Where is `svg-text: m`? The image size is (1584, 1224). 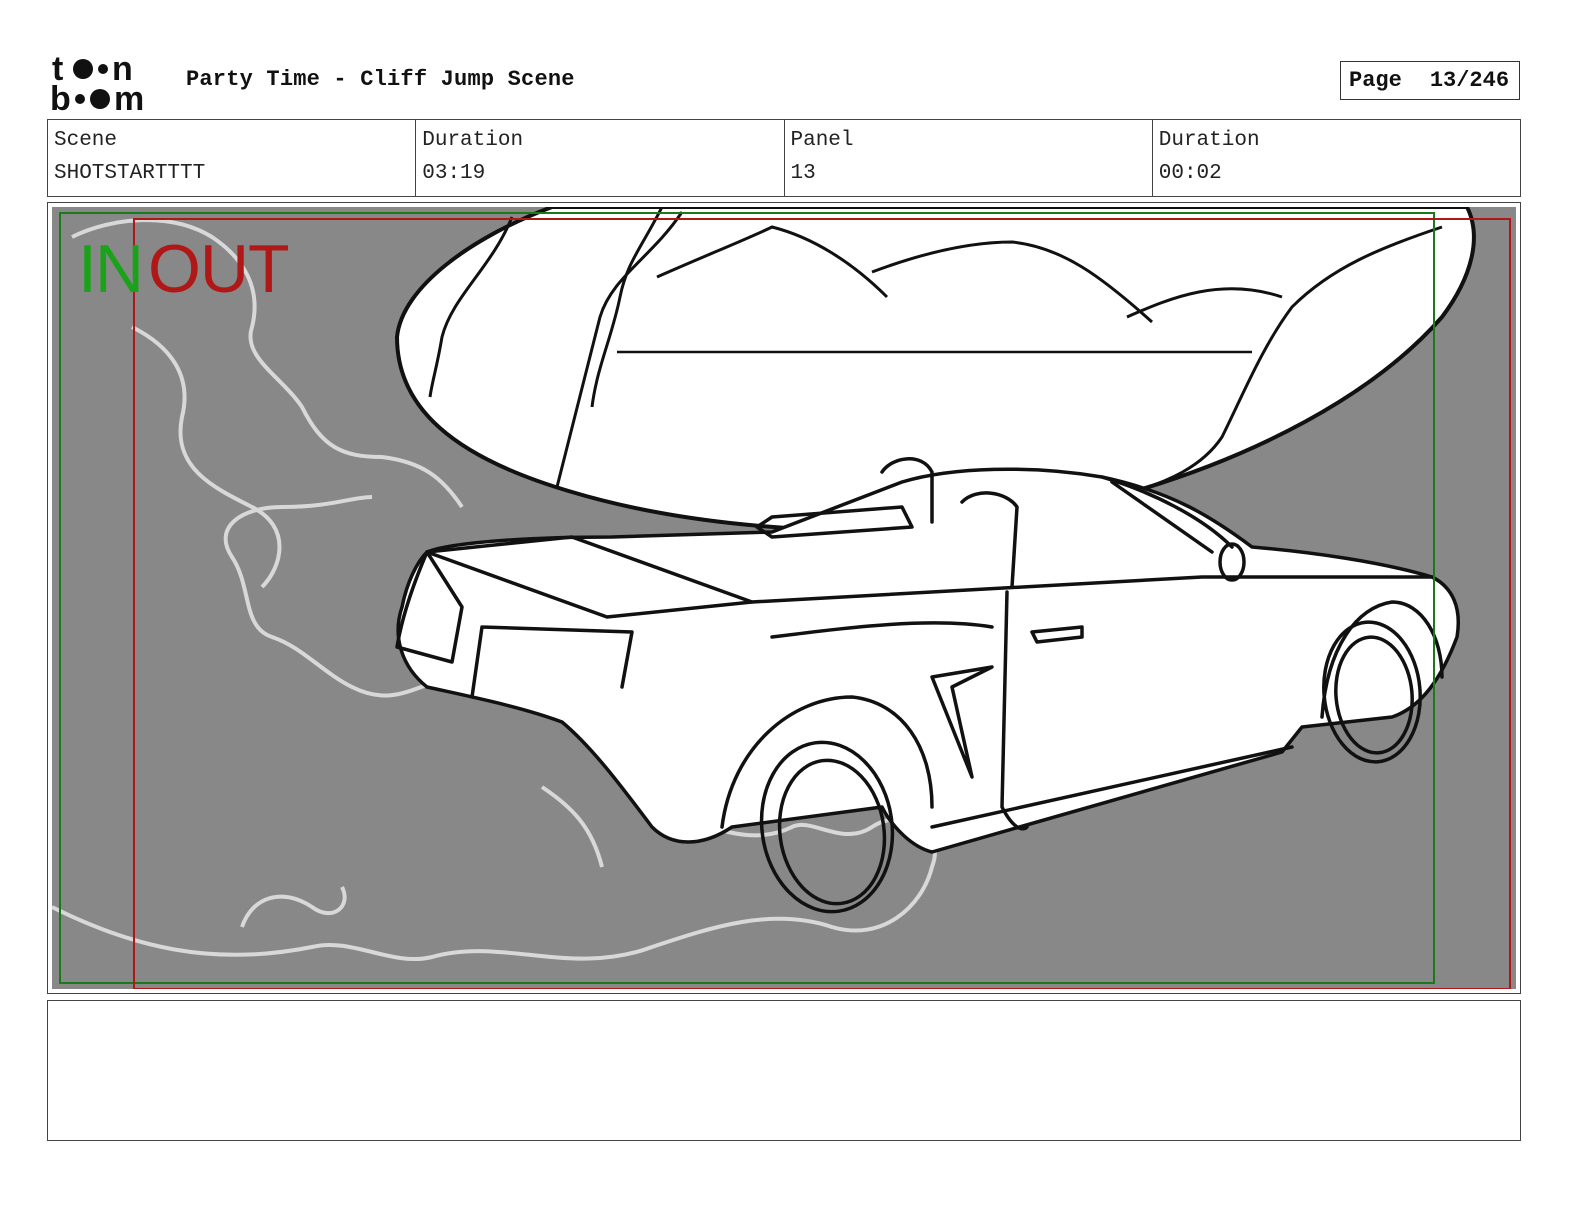 svg-text: m is located at coordinates (129, 97).